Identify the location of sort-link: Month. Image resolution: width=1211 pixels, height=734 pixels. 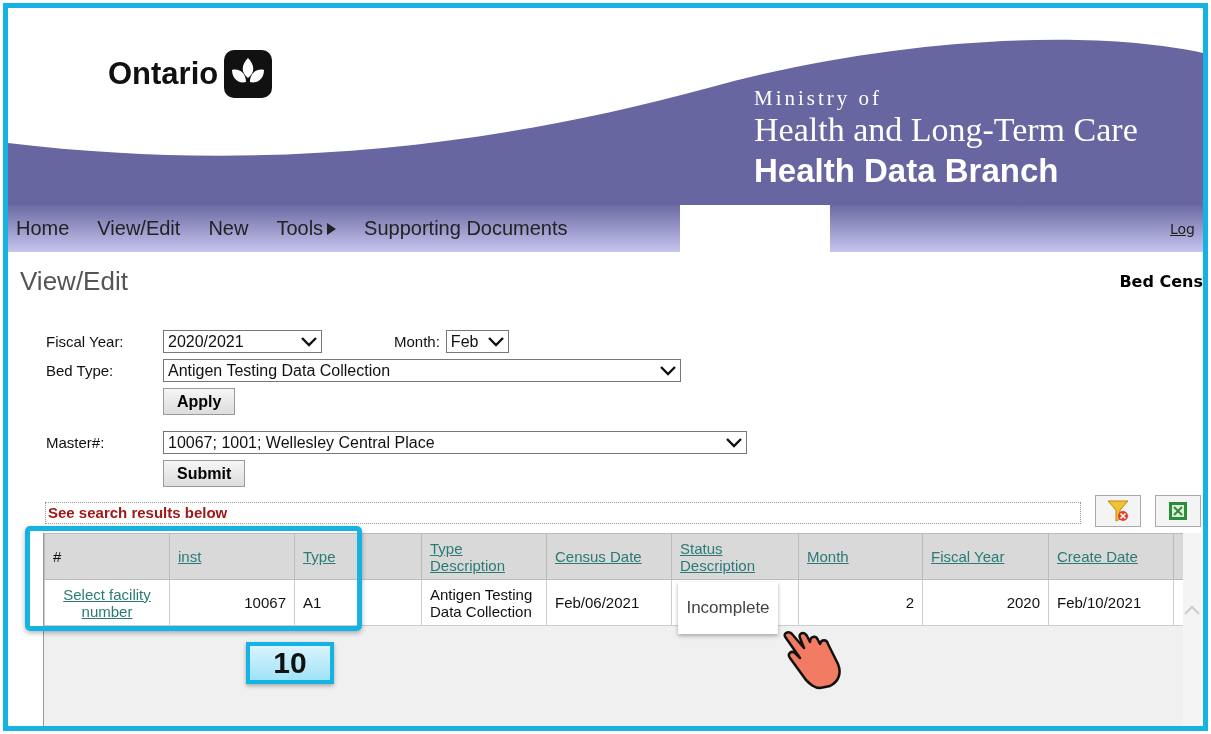
(828, 556).